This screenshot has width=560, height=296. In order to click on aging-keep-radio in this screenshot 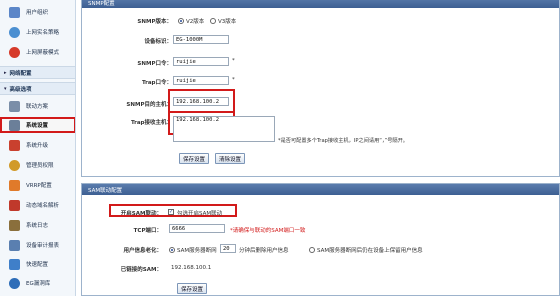, I will do `click(312, 250)`.